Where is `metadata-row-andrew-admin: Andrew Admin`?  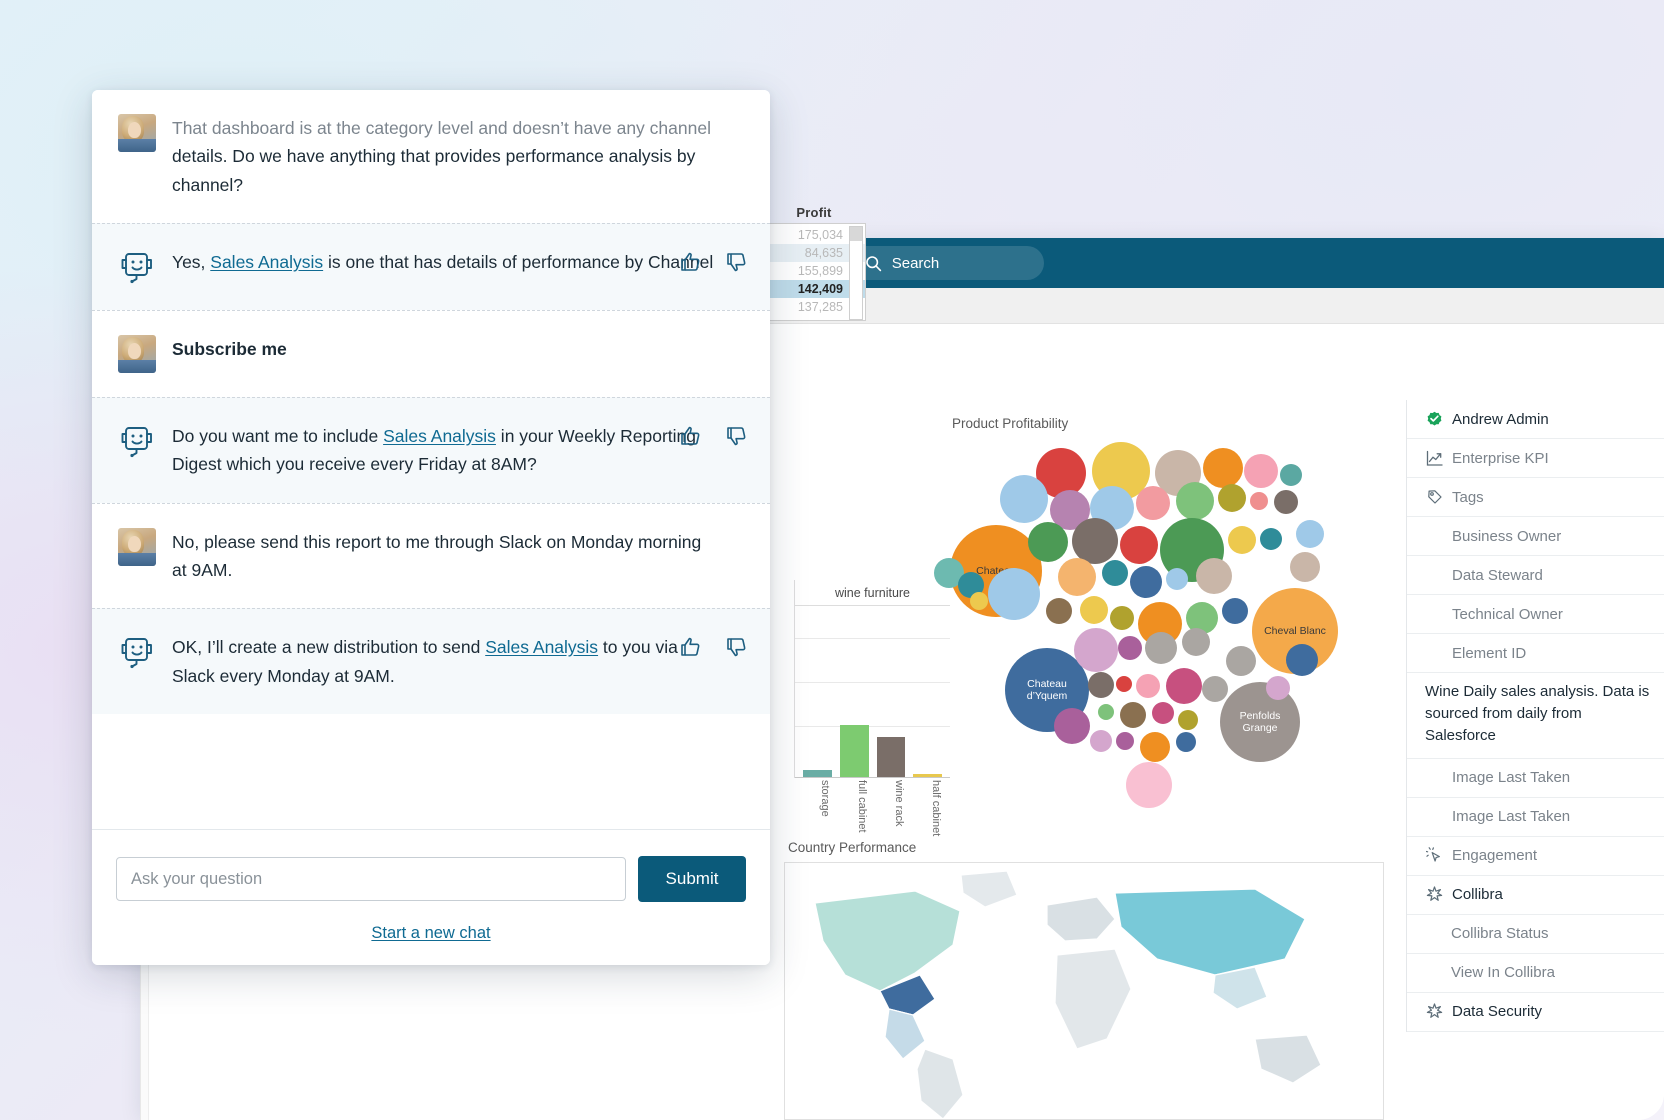 metadata-row-andrew-admin: Andrew Admin is located at coordinates (1535, 419).